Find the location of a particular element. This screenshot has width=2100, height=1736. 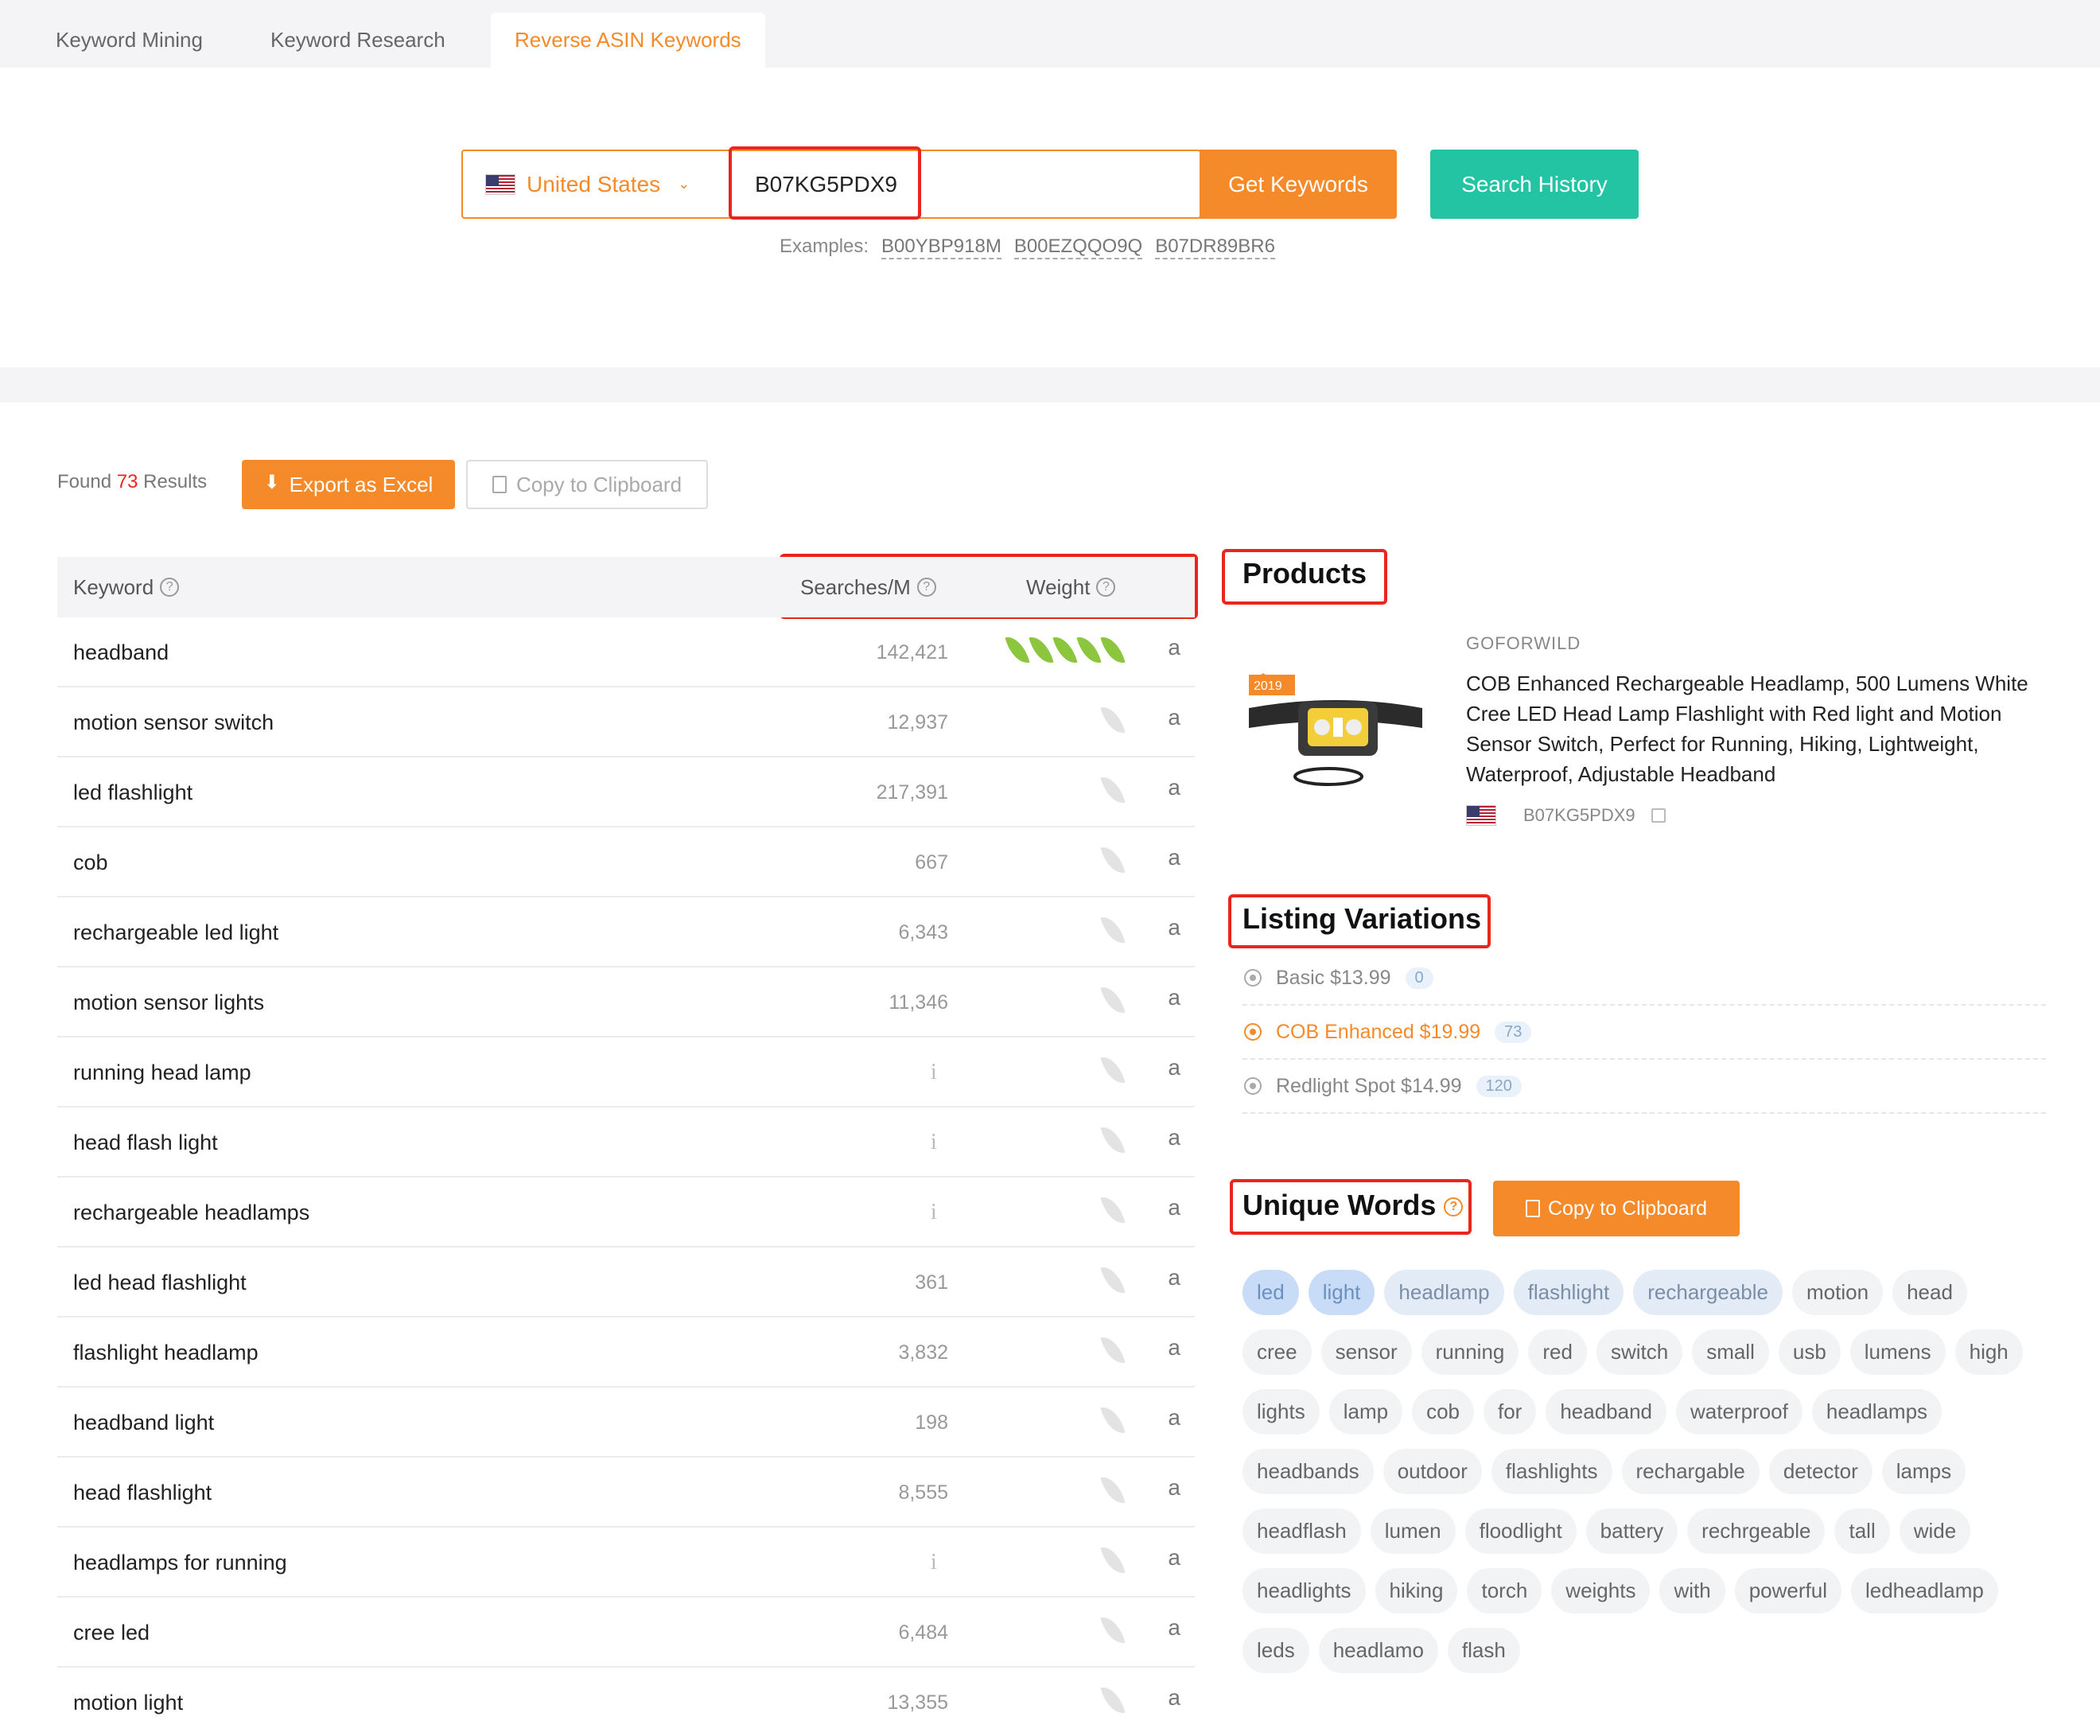

keyword-cell: motion sensor switch is located at coordinates (173, 722).